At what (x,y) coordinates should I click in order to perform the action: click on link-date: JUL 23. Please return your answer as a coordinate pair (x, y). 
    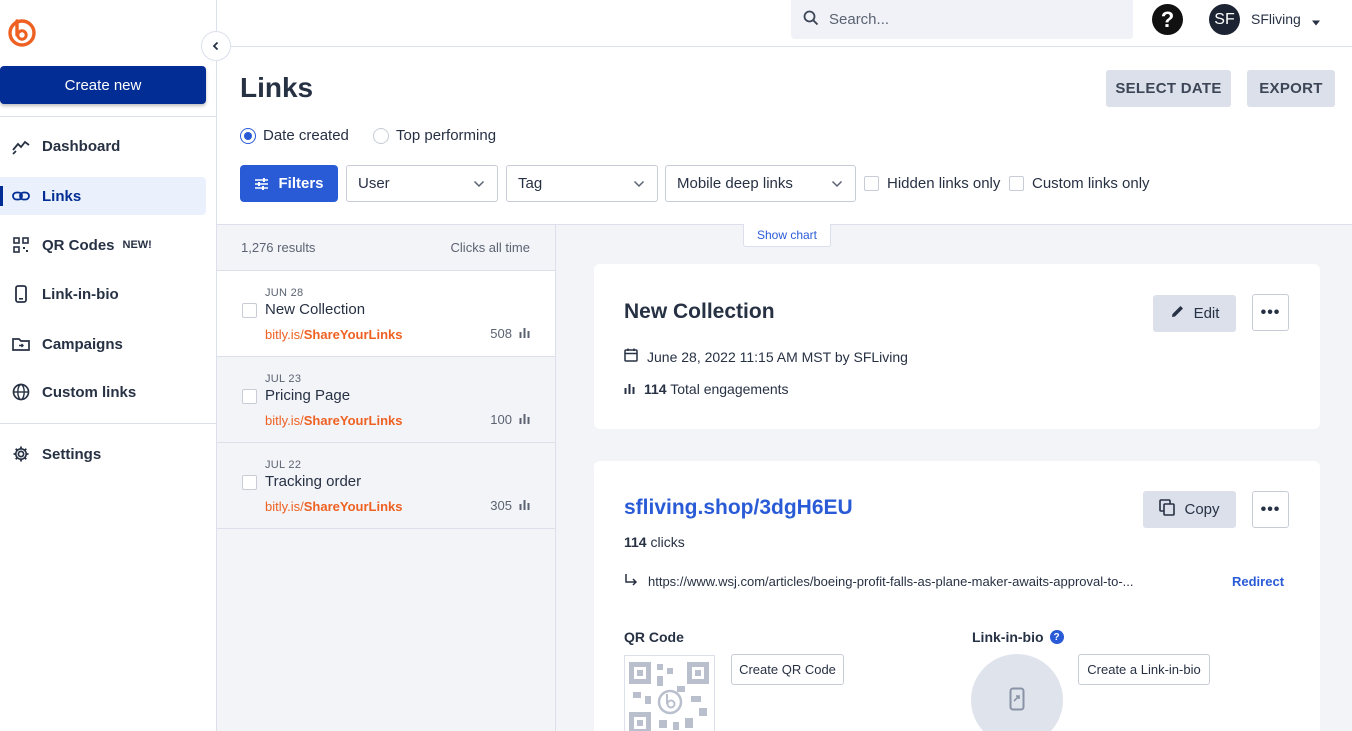
    Looking at the image, I should click on (283, 379).